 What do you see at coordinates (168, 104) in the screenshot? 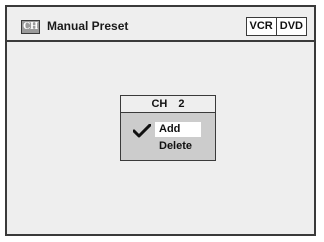
I see `popup-channel-header: CH 2` at bounding box center [168, 104].